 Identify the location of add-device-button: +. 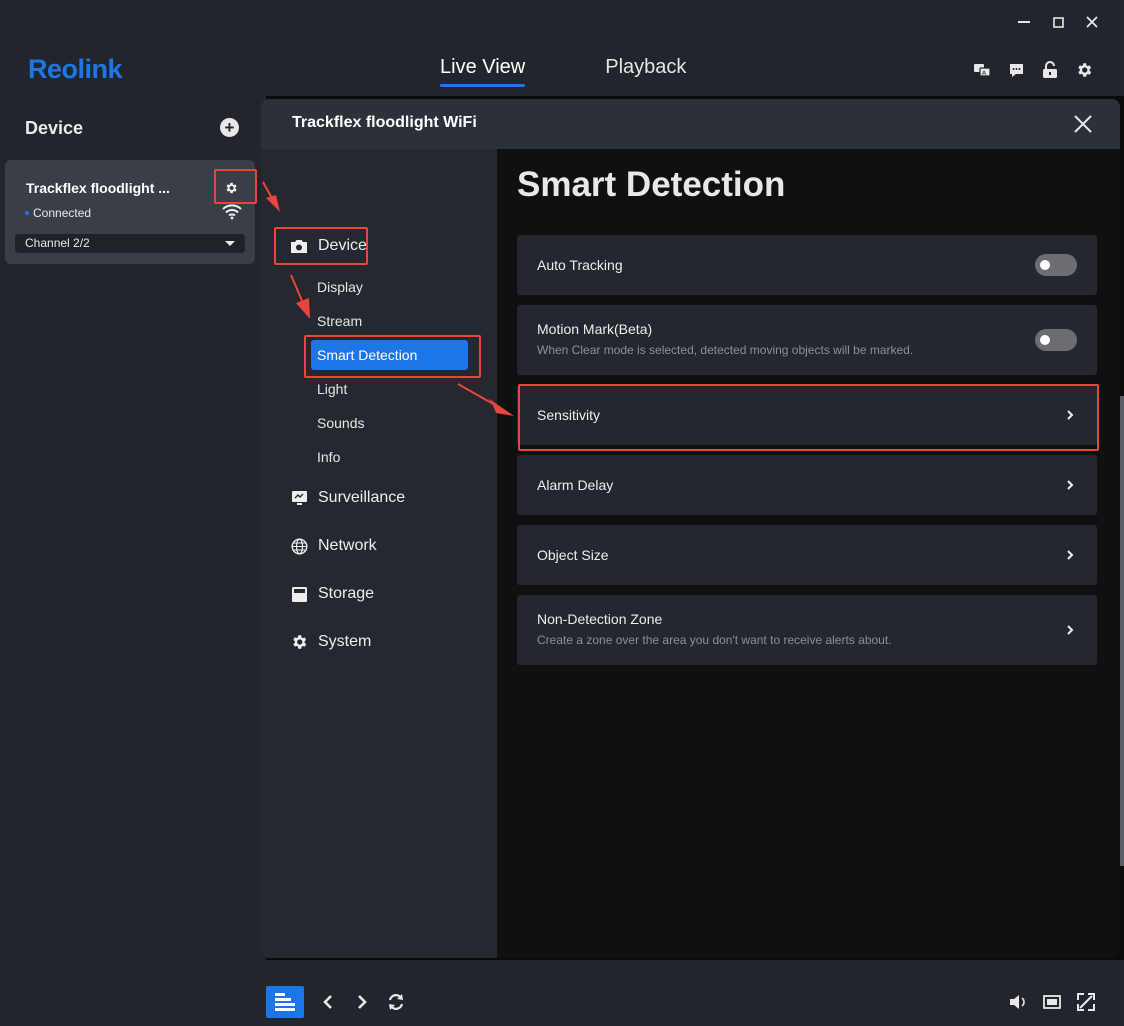
(229, 127).